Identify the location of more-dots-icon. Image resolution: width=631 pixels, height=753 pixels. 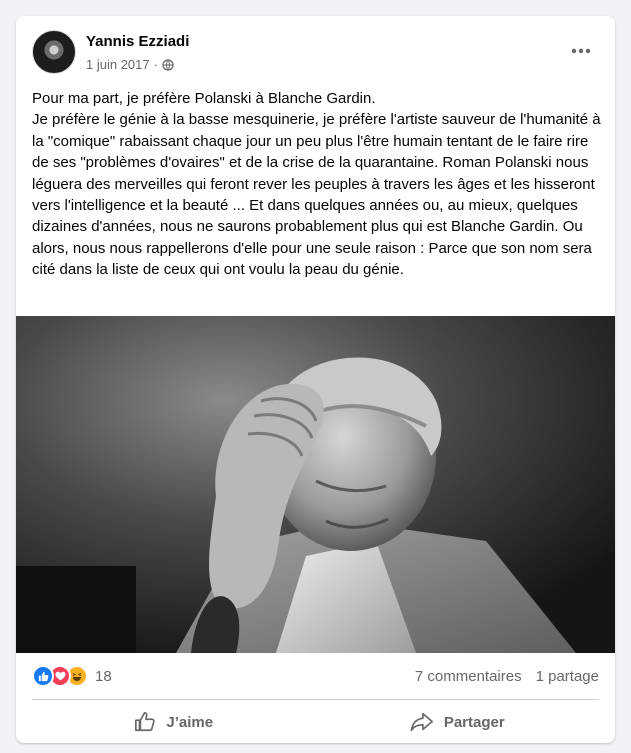
(581, 51).